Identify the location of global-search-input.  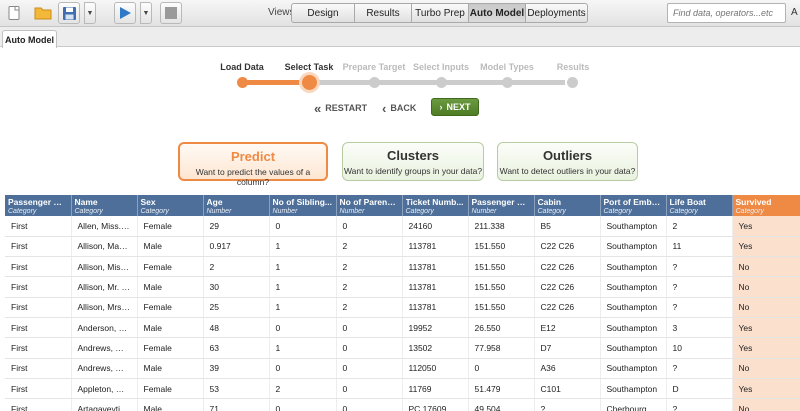
(726, 13).